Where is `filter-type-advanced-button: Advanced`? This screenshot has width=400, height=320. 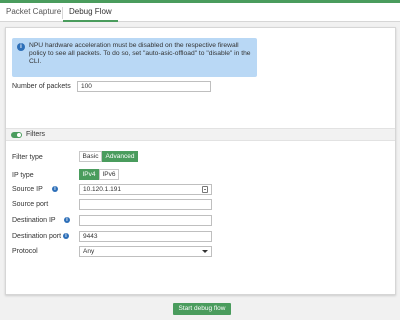 filter-type-advanced-button: Advanced is located at coordinates (120, 156).